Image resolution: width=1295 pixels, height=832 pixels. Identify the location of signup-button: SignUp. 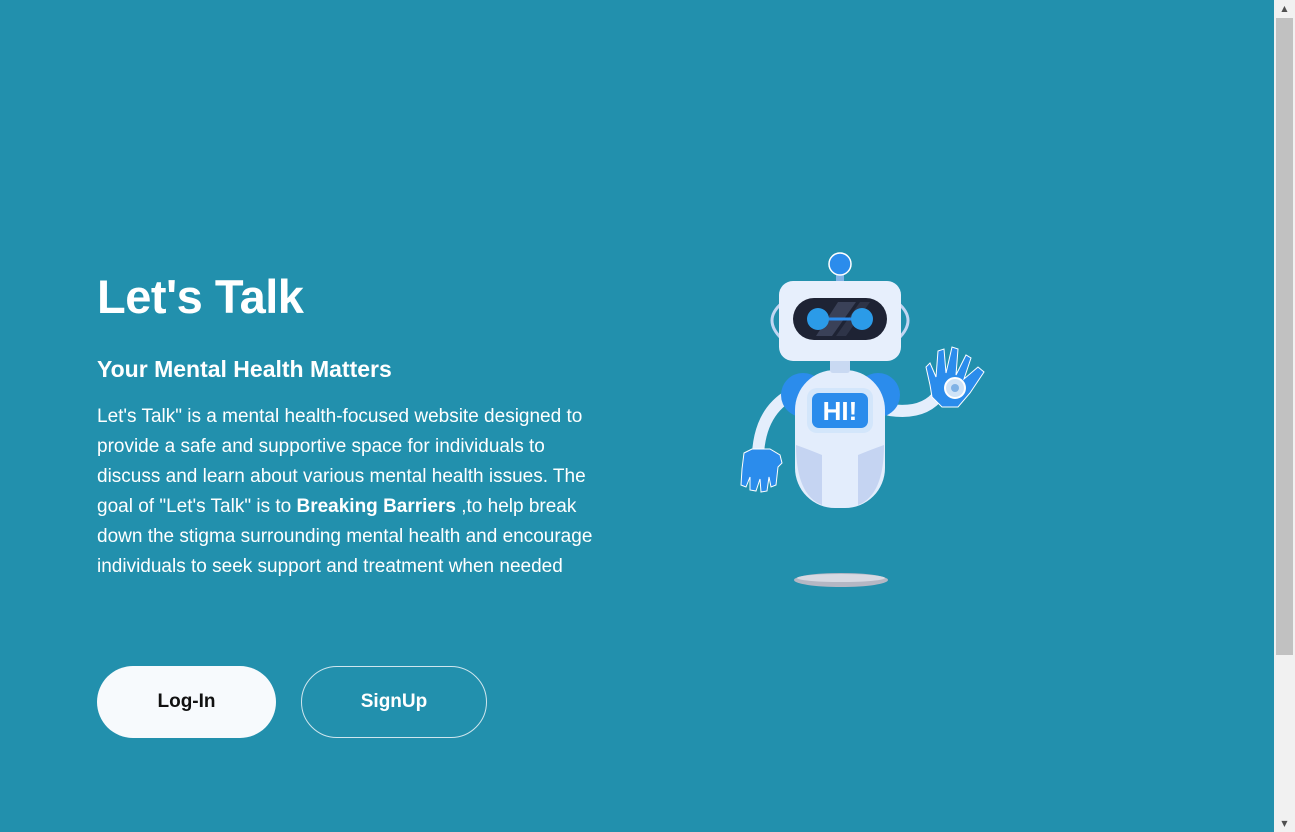
(394, 702).